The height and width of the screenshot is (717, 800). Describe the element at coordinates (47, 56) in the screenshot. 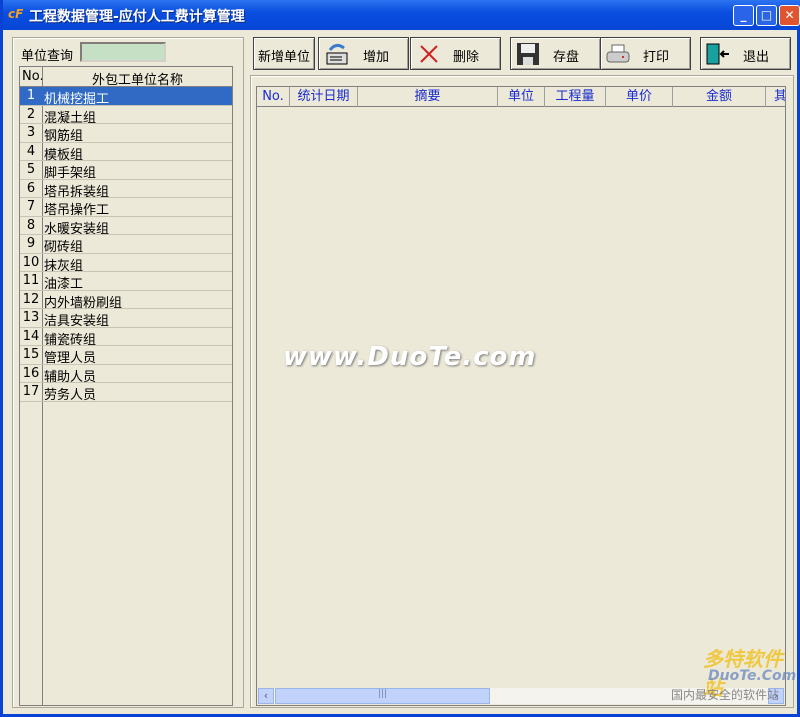

I see `search-label: 单位查询` at that location.